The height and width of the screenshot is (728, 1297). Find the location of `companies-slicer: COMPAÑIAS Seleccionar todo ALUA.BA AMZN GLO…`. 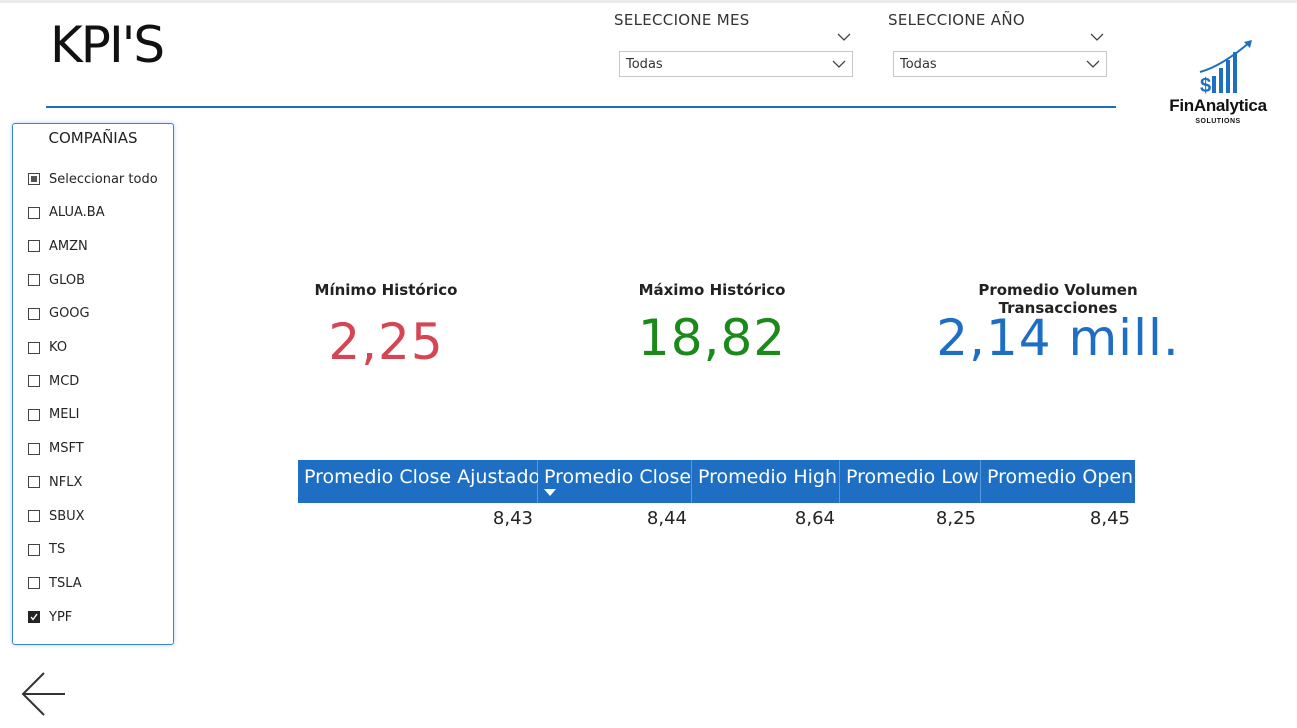

companies-slicer: COMPAÑIAS Seleccionar todo ALUA.BA AMZN GLO… is located at coordinates (93, 384).